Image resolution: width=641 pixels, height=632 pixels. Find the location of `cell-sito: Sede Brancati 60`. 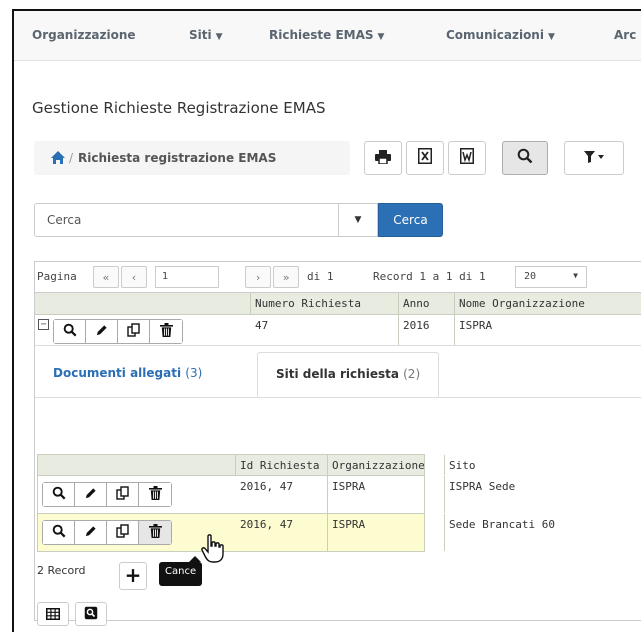

cell-sito: Sede Brancati 60 is located at coordinates (502, 524).